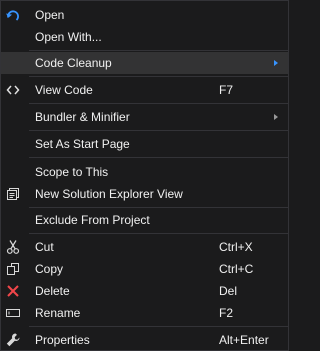 The image size is (320, 351). What do you see at coordinates (82, 144) in the screenshot?
I see `menu-item-label: Set As Start Page` at bounding box center [82, 144].